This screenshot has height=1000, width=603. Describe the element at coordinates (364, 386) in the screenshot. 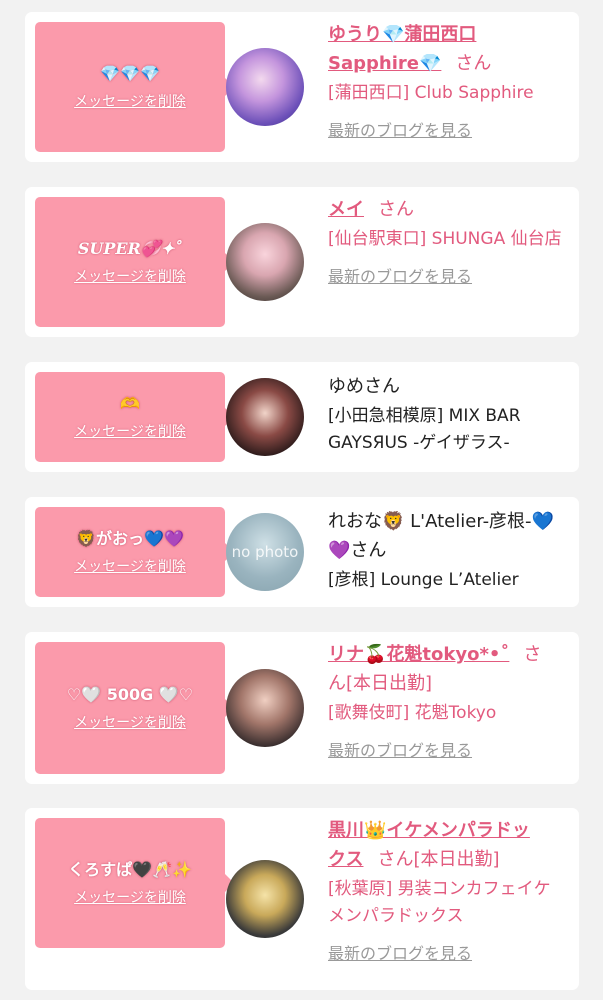

I see `profile-name: ゆめさん` at that location.